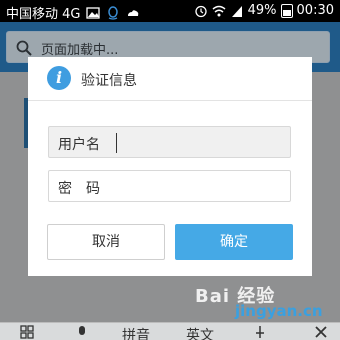  What do you see at coordinates (24, 48) in the screenshot?
I see `search-icon` at bounding box center [24, 48].